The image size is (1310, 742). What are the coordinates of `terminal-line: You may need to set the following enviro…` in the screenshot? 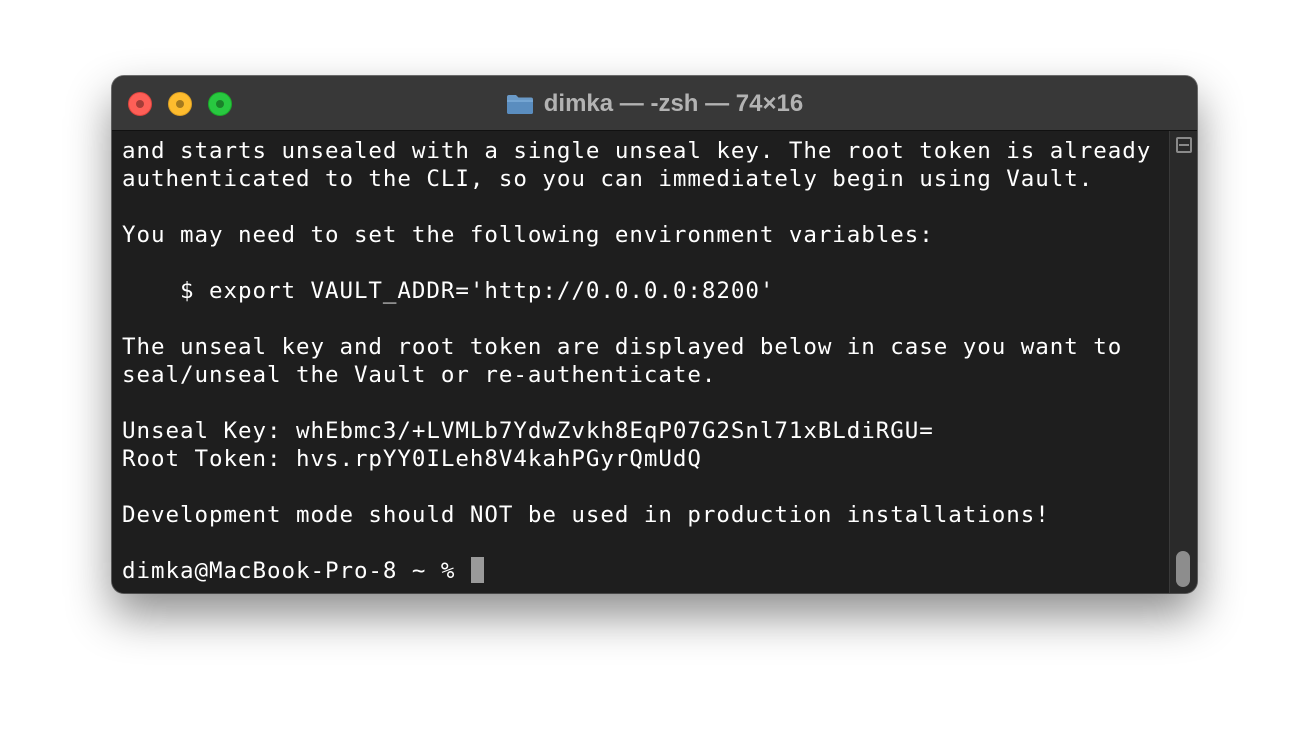 It's located at (528, 235).